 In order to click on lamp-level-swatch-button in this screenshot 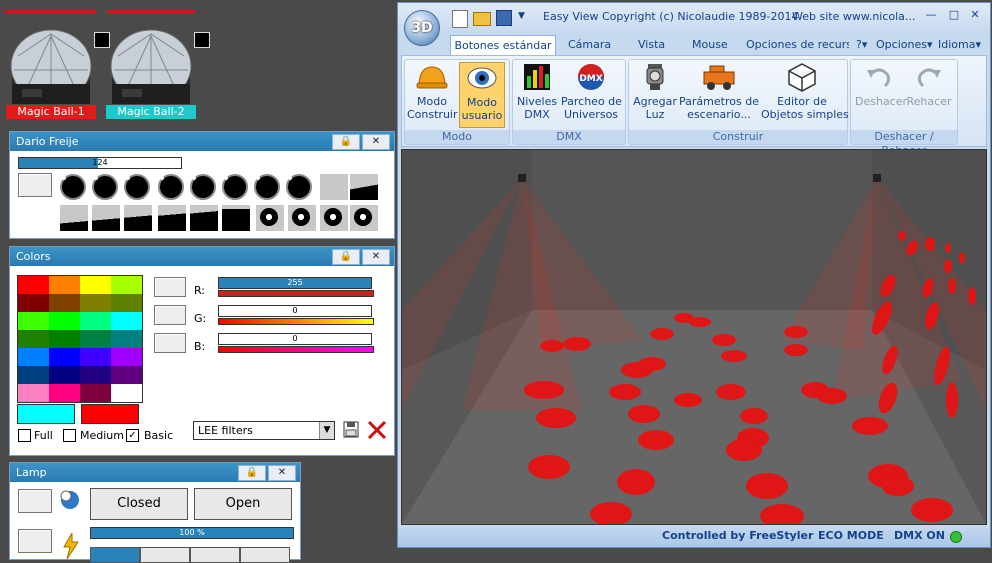, I will do `click(35, 541)`.